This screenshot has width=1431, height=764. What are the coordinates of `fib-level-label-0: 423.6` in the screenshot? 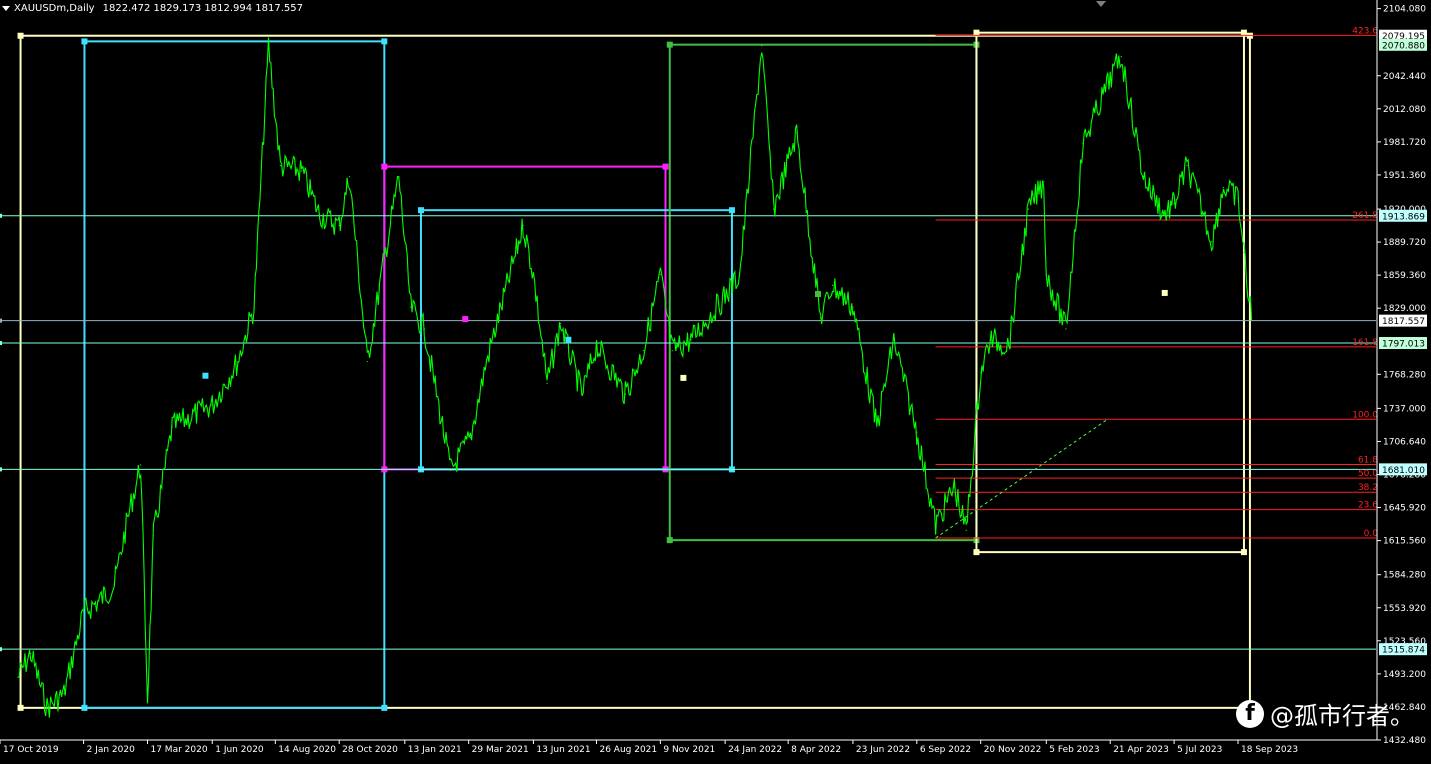 It's located at (1365, 31).